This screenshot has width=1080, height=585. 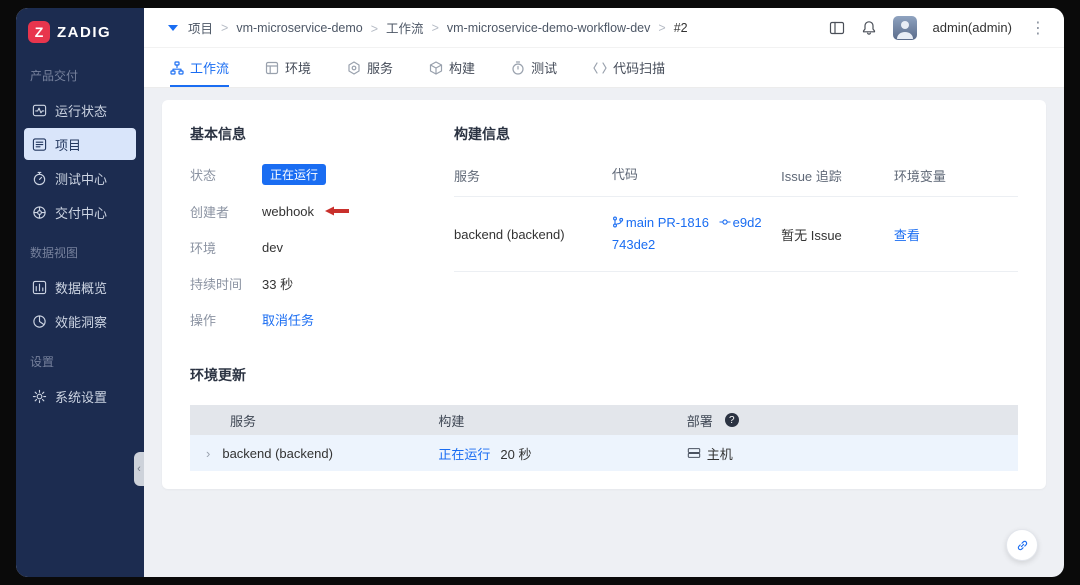 What do you see at coordinates (811, 235) in the screenshot?
I see `issue-tracking-value: 暂无 Issue` at bounding box center [811, 235].